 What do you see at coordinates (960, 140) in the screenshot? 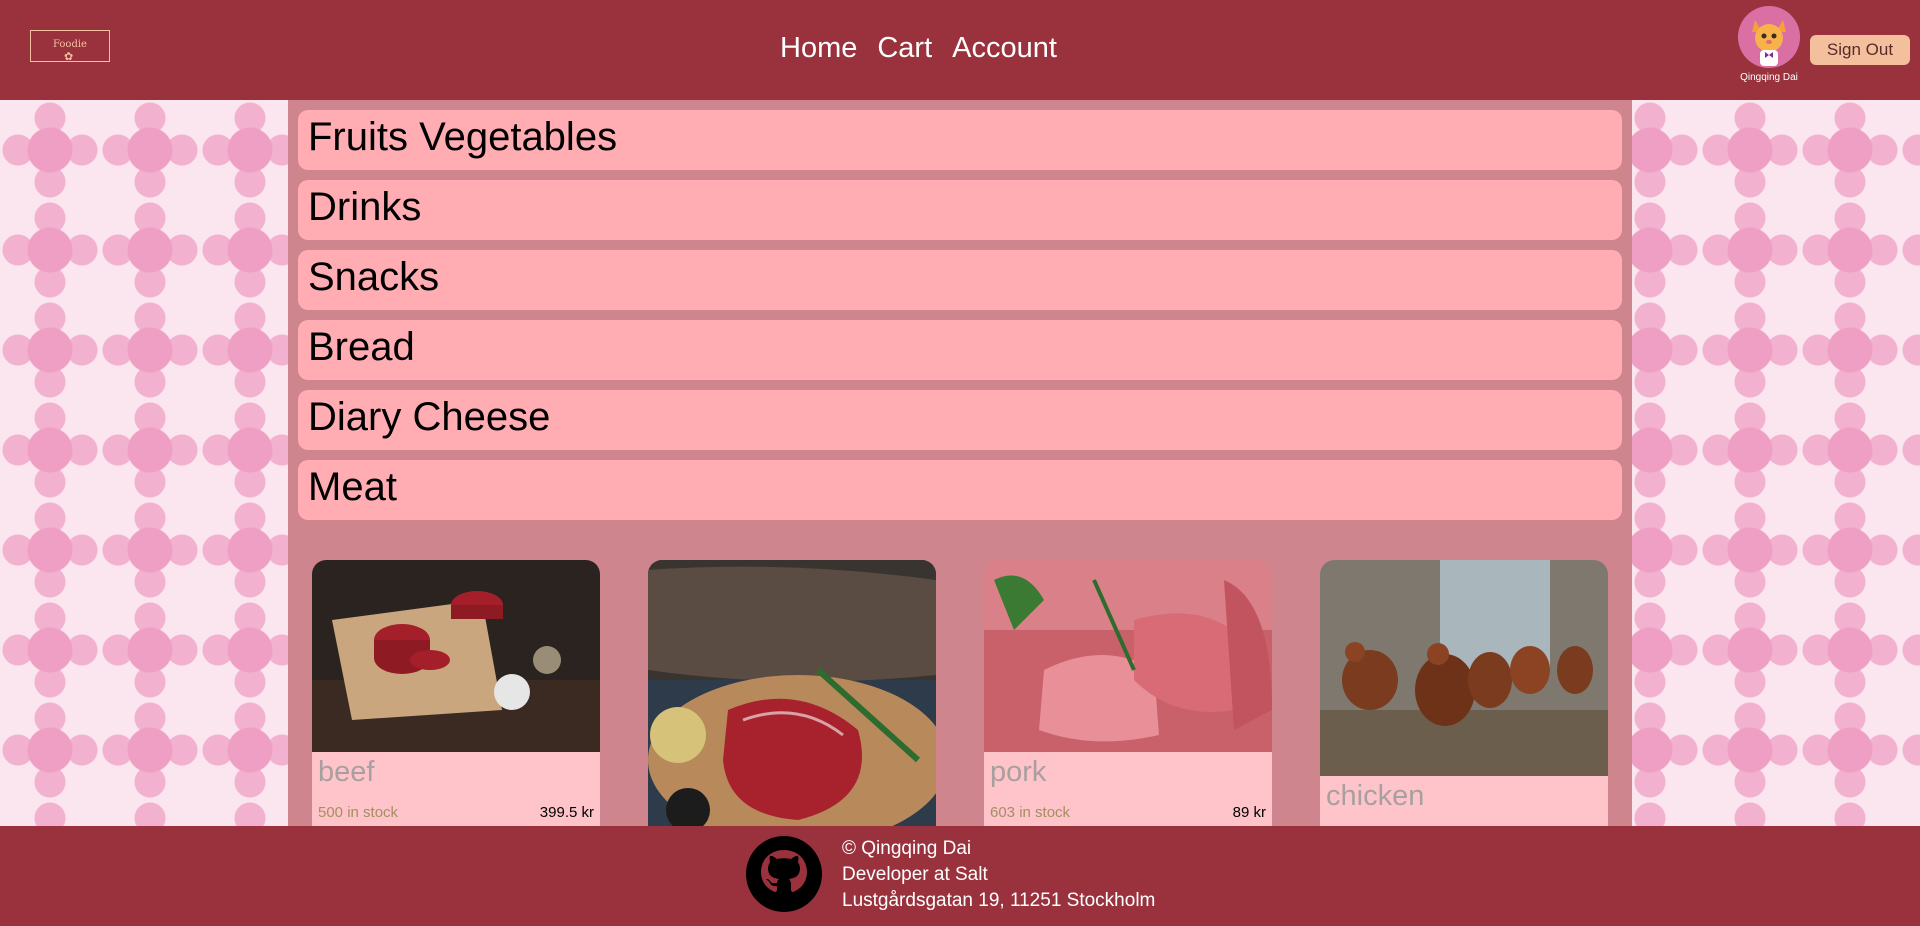
I see `category-fruits-vegetables: Fruits Vegetables` at bounding box center [960, 140].